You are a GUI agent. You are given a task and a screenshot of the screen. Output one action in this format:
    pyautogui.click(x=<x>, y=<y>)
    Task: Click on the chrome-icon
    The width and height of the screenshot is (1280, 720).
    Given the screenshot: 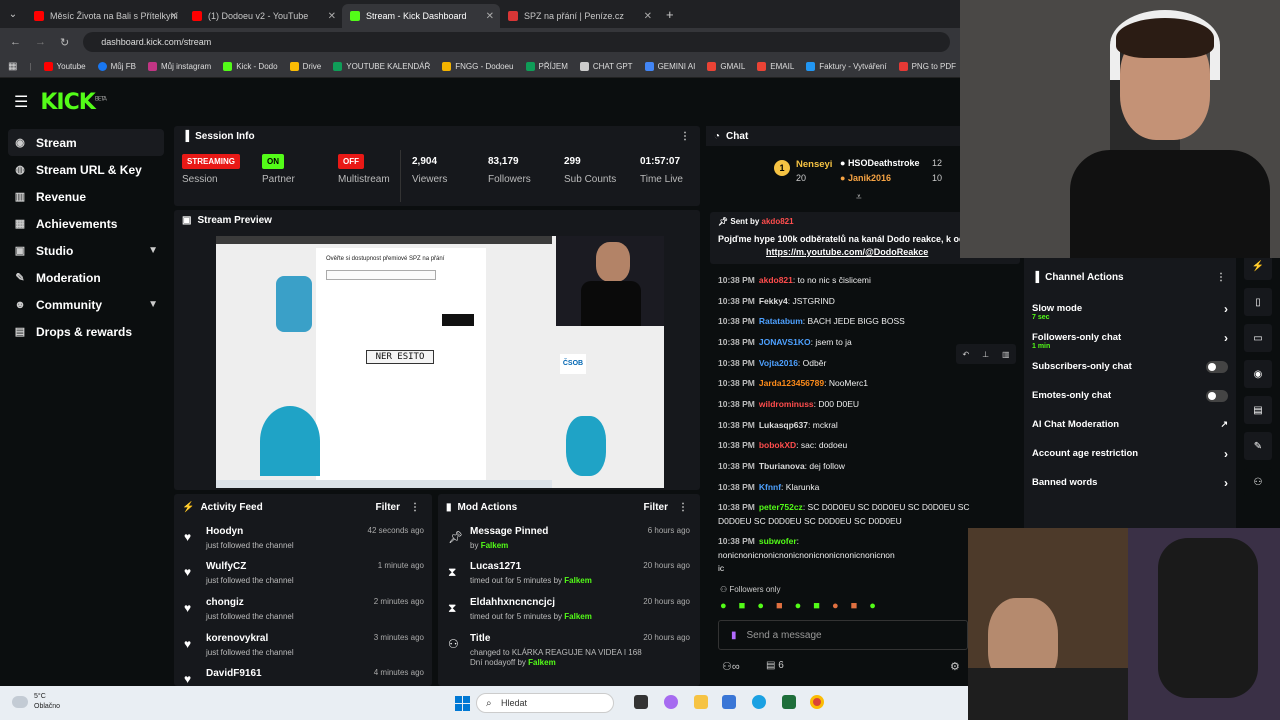 What is the action you would take?
    pyautogui.click(x=817, y=702)
    